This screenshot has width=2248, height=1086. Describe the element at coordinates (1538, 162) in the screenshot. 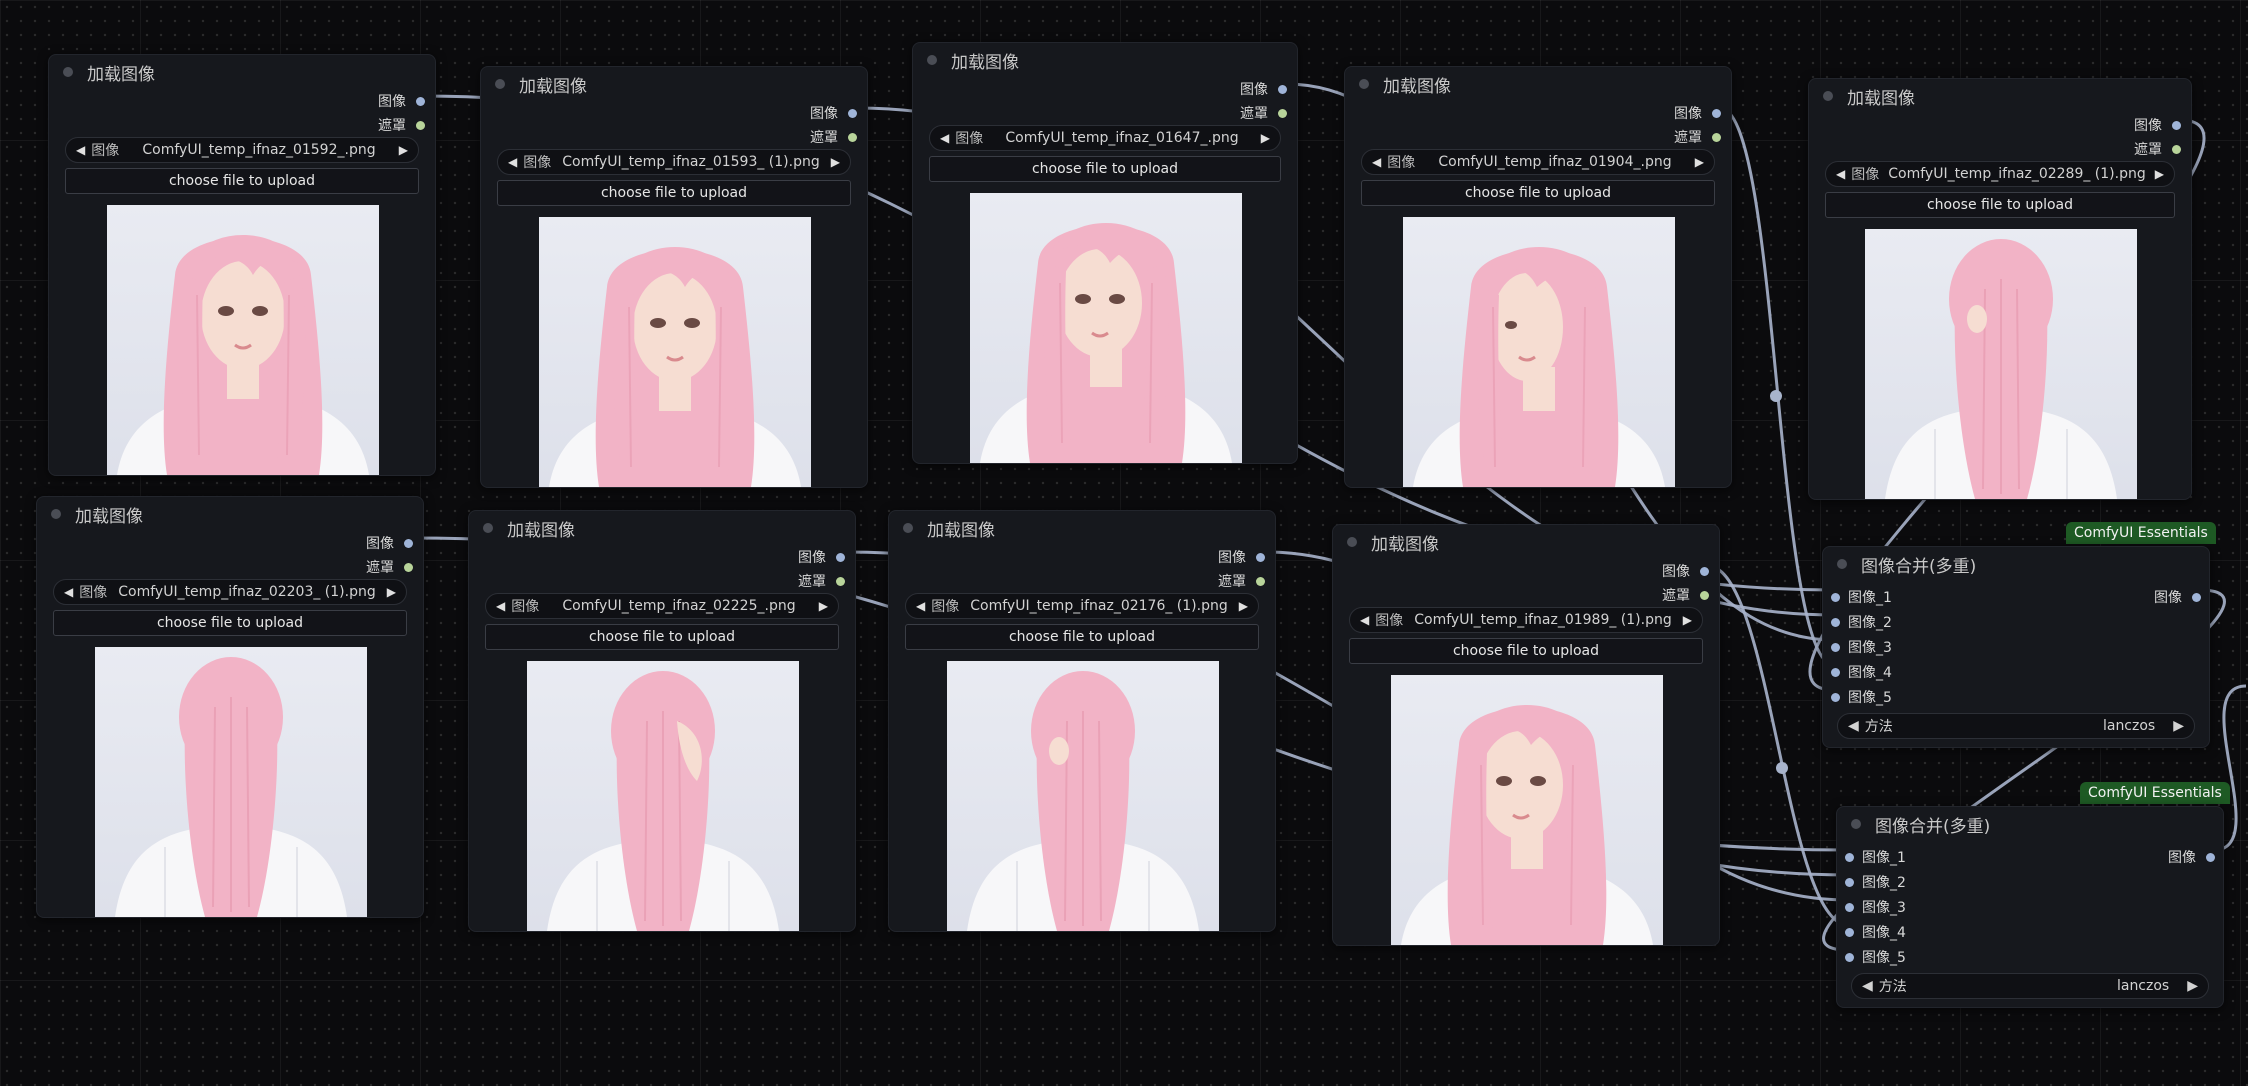

I see `image-file-combo: ◀ 图像 ComfyUI_temp_ifnaz_01904_.png ▶` at that location.